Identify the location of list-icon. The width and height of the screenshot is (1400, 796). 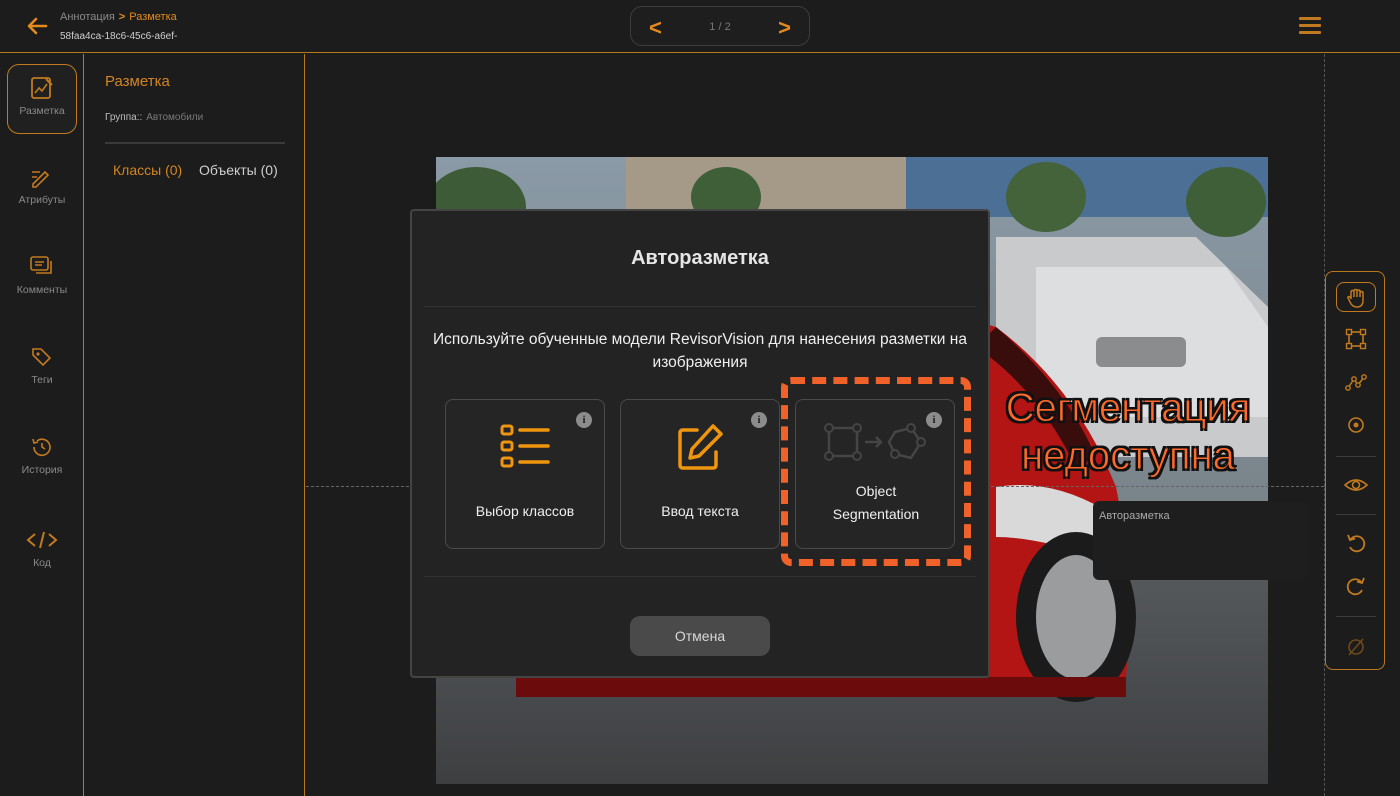
(525, 446).